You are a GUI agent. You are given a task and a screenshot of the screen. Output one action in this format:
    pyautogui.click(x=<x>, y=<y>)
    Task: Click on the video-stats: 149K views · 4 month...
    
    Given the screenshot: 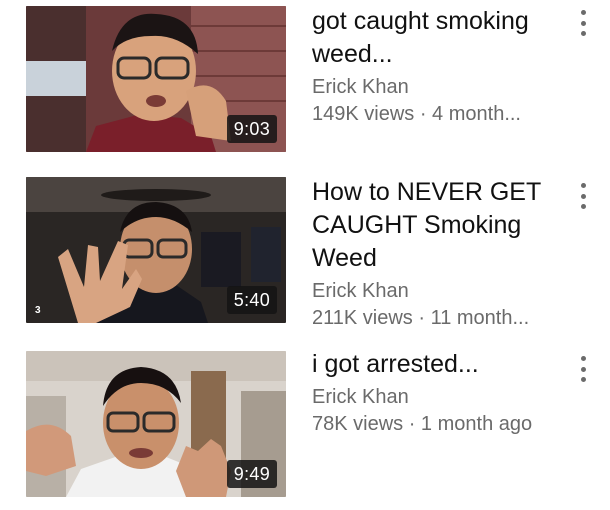 What is the action you would take?
    pyautogui.click(x=416, y=114)
    